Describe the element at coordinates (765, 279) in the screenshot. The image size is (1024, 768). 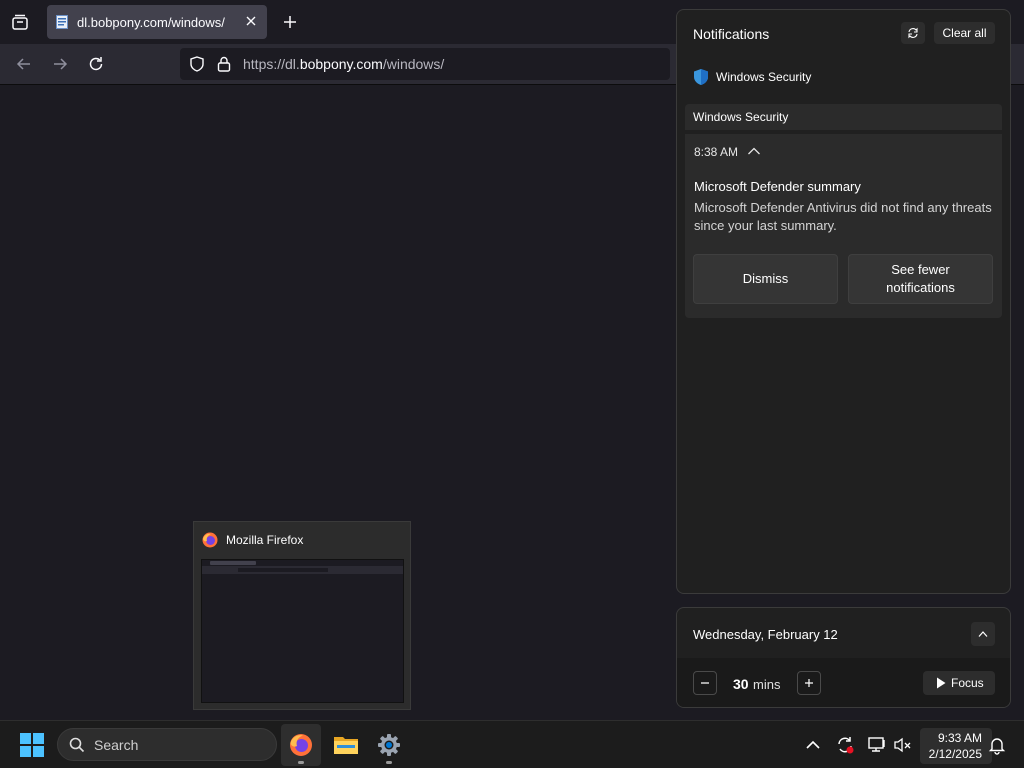
I see `dismiss-button: Dismiss` at that location.